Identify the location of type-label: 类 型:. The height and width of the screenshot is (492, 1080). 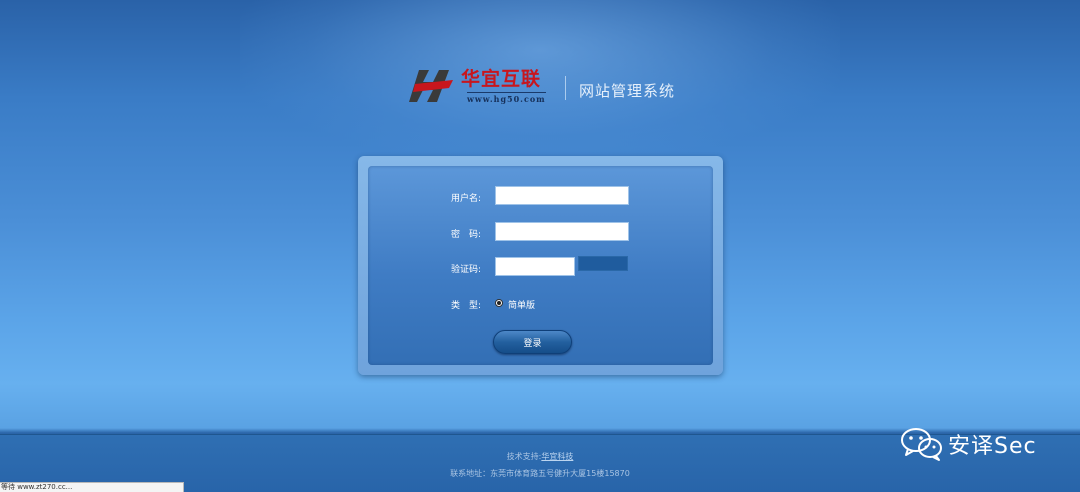
(466, 306).